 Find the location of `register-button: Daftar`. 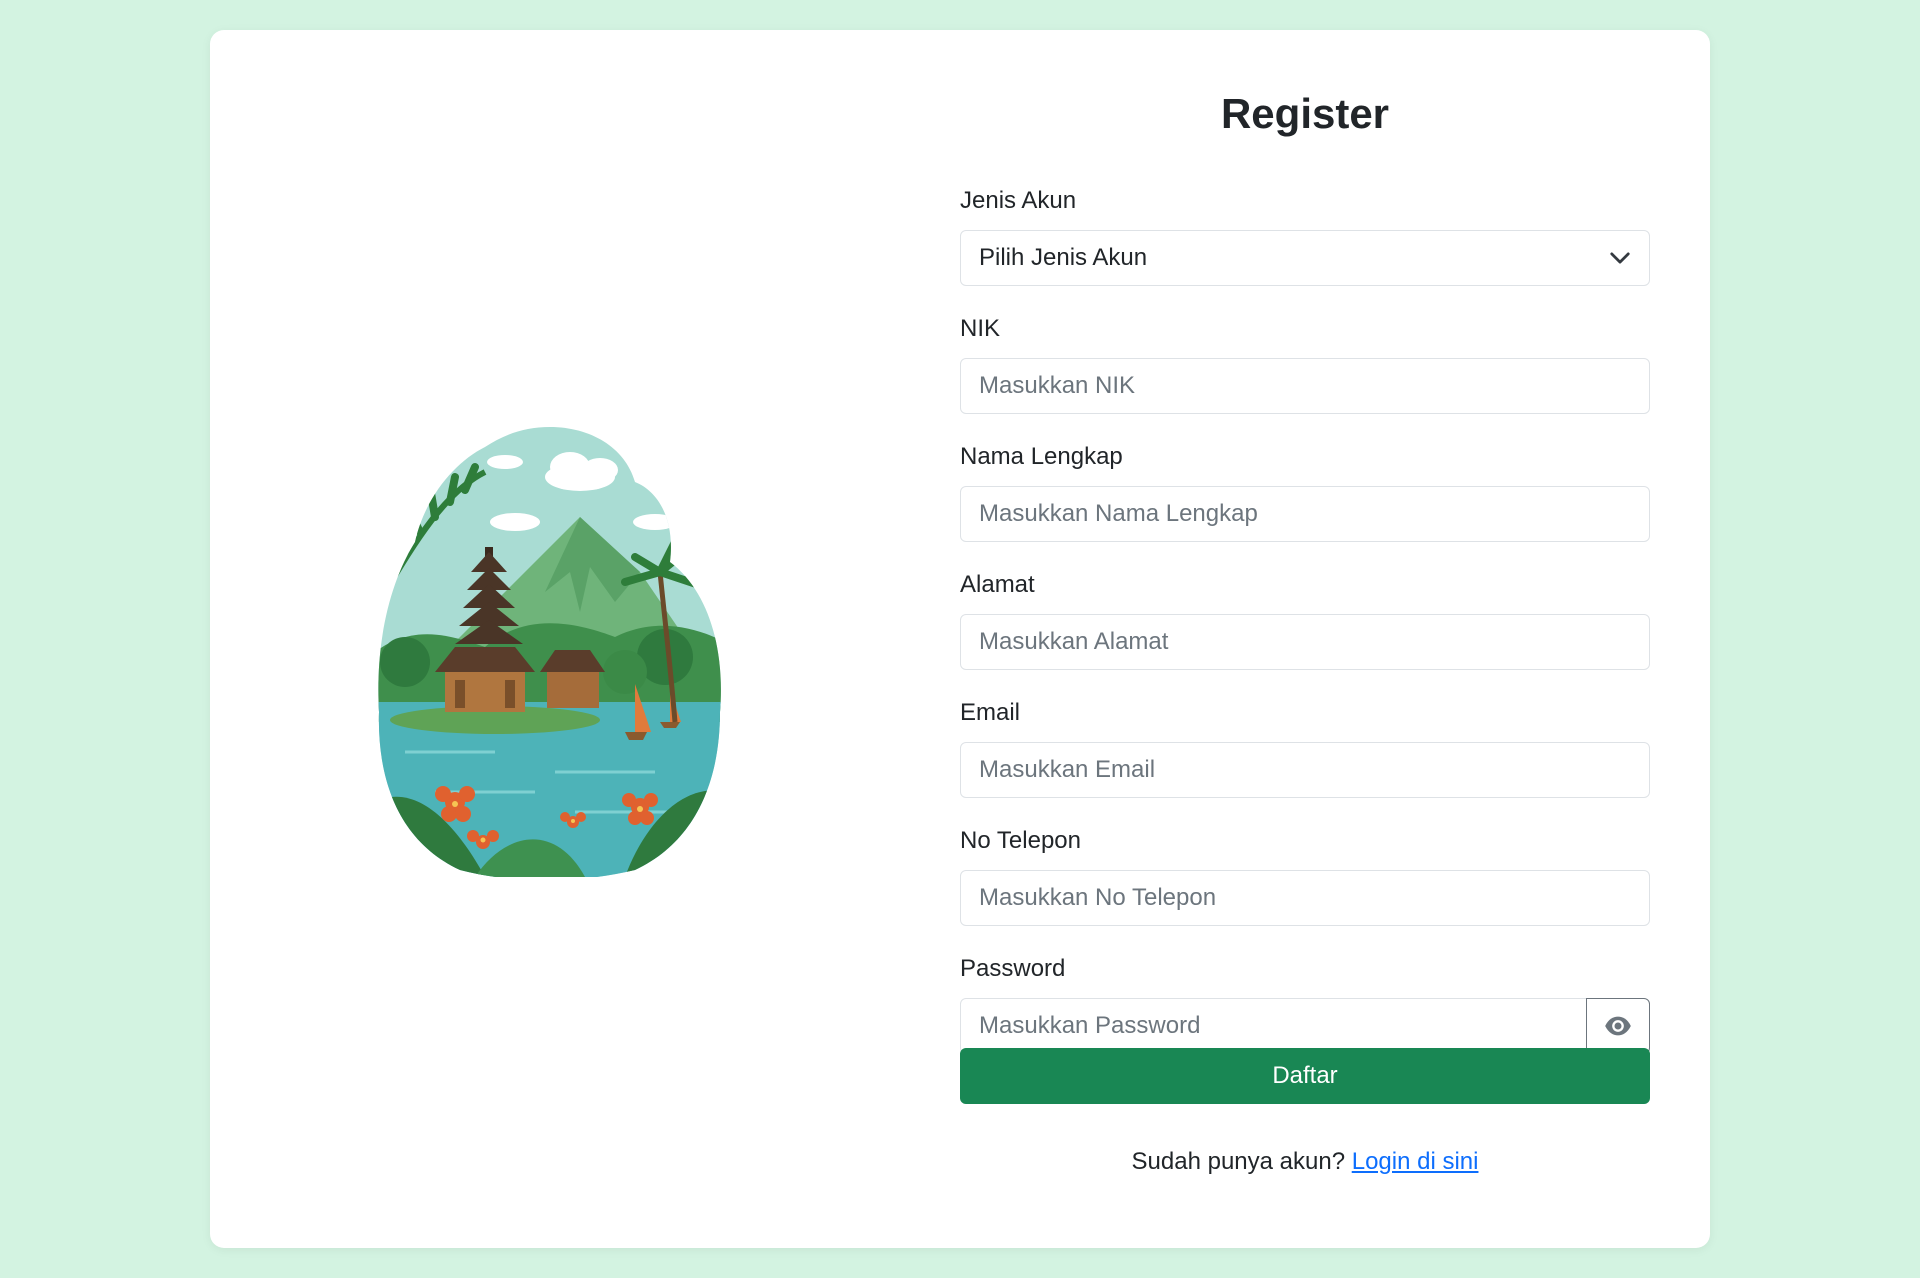

register-button: Daftar is located at coordinates (1305, 1076).